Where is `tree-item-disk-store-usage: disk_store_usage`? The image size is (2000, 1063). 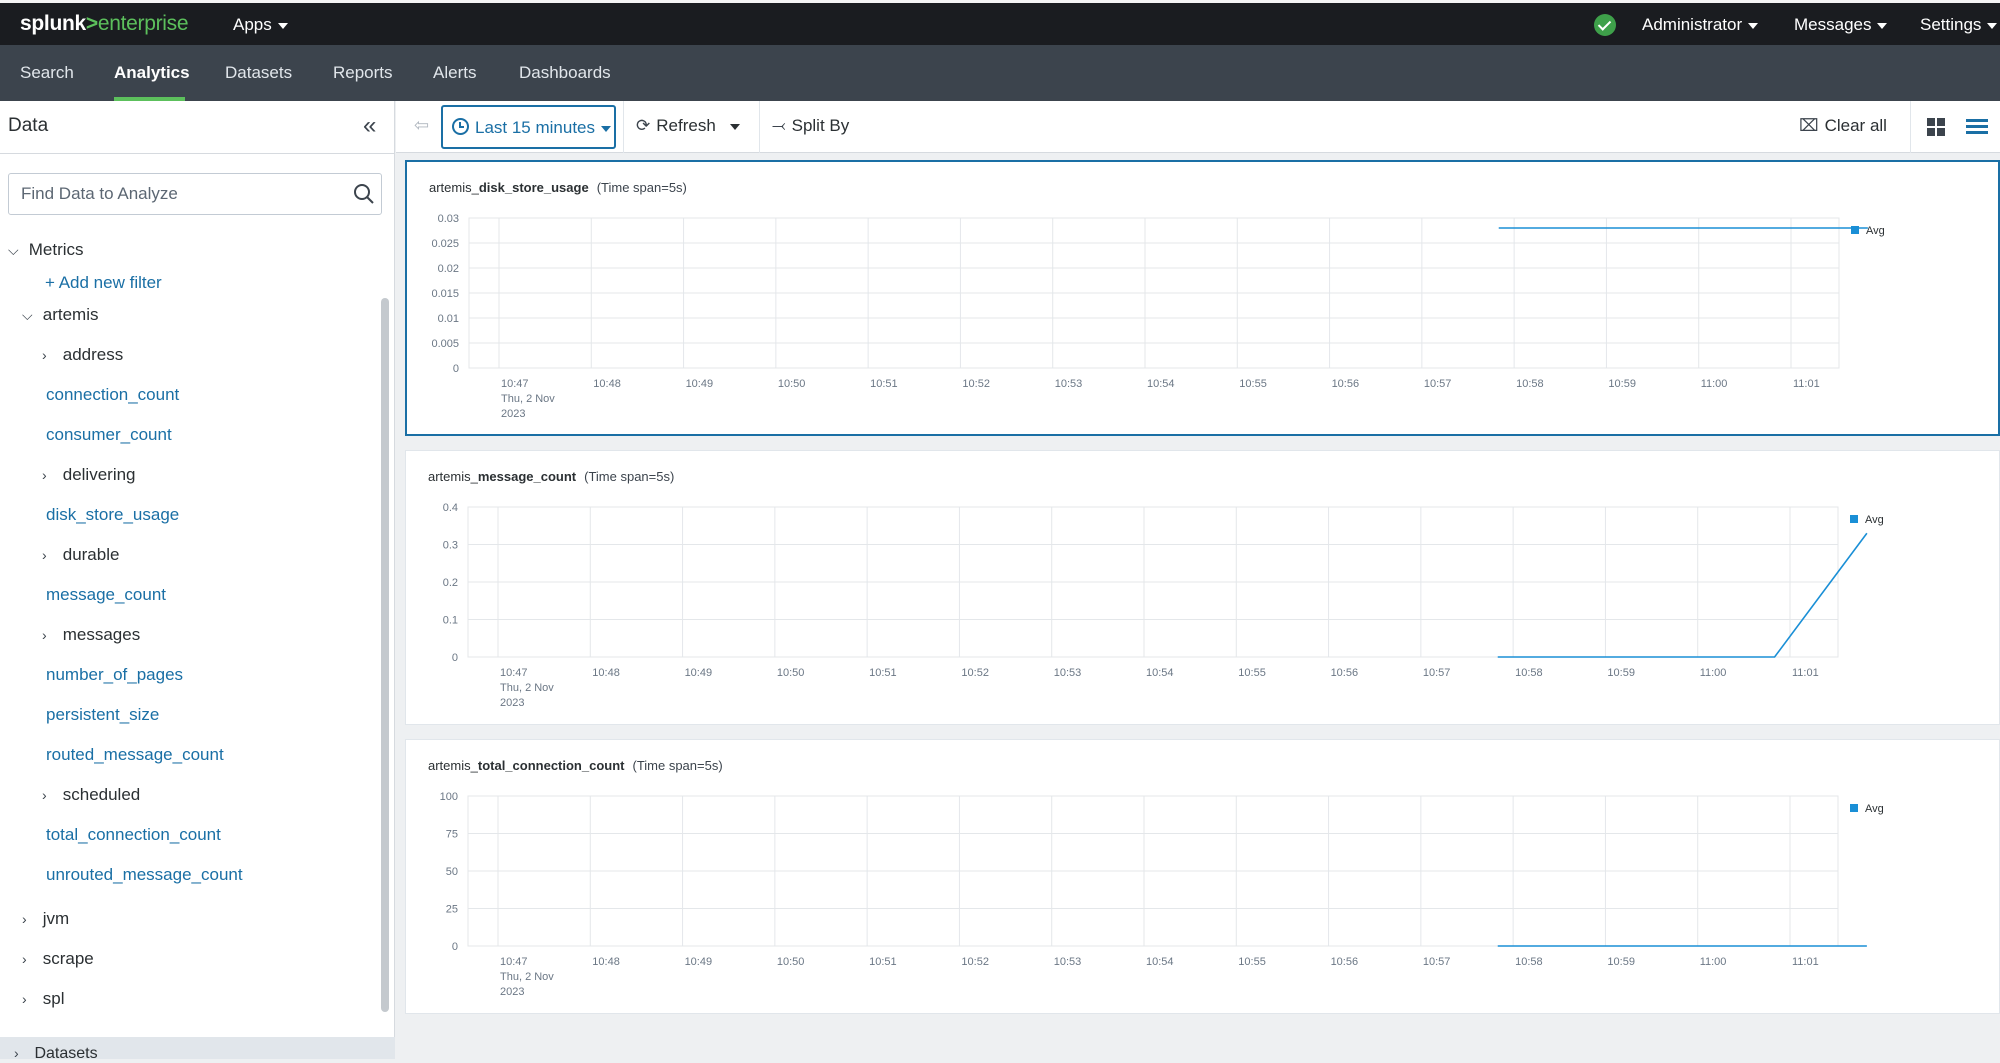 tree-item-disk-store-usage: disk_store_usage is located at coordinates (112, 515).